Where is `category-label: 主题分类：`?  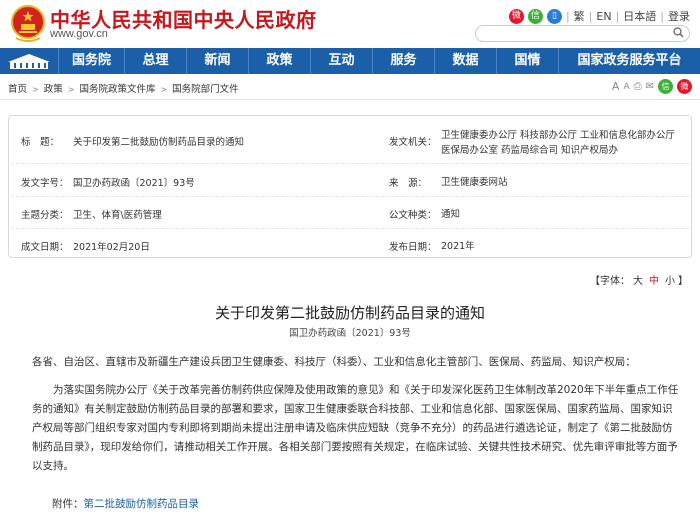
category-label: 主题分类： is located at coordinates (45, 215).